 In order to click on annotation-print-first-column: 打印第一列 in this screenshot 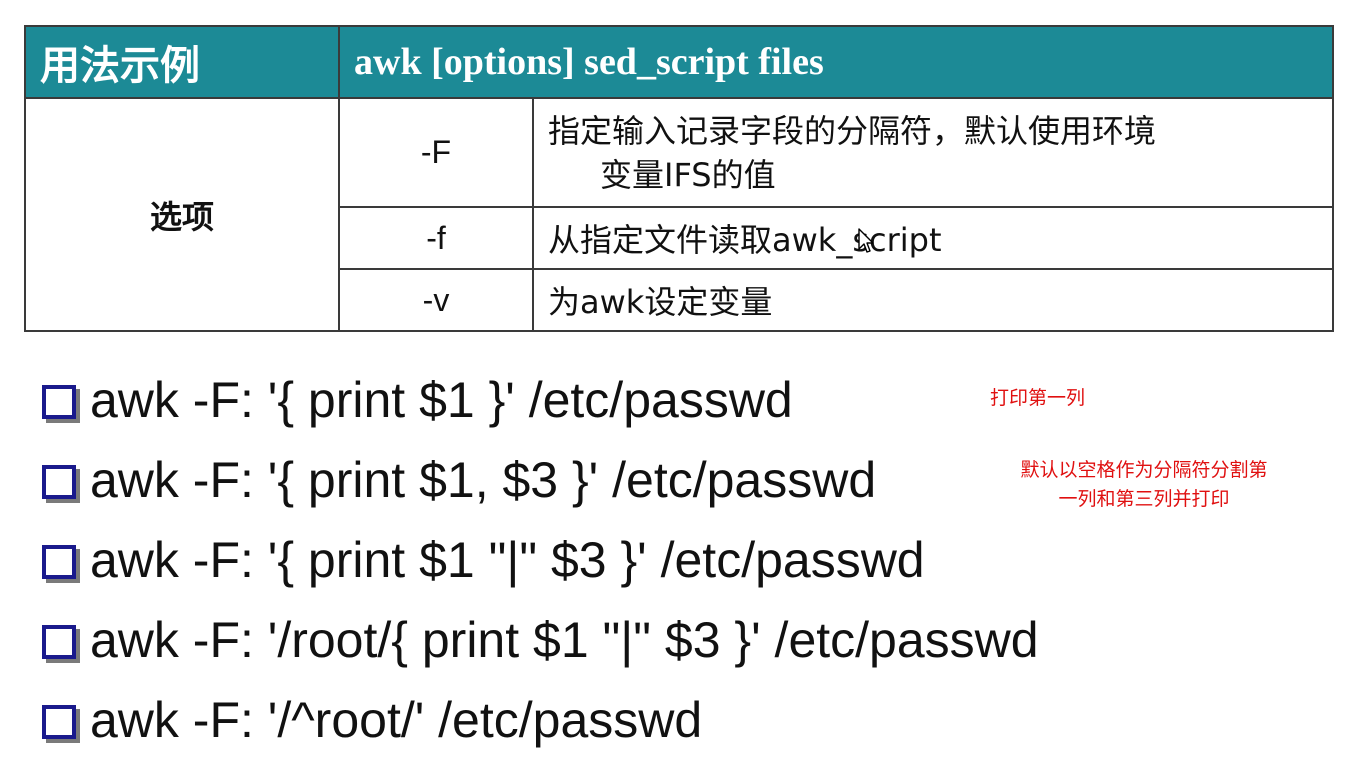, I will do `click(1038, 398)`.